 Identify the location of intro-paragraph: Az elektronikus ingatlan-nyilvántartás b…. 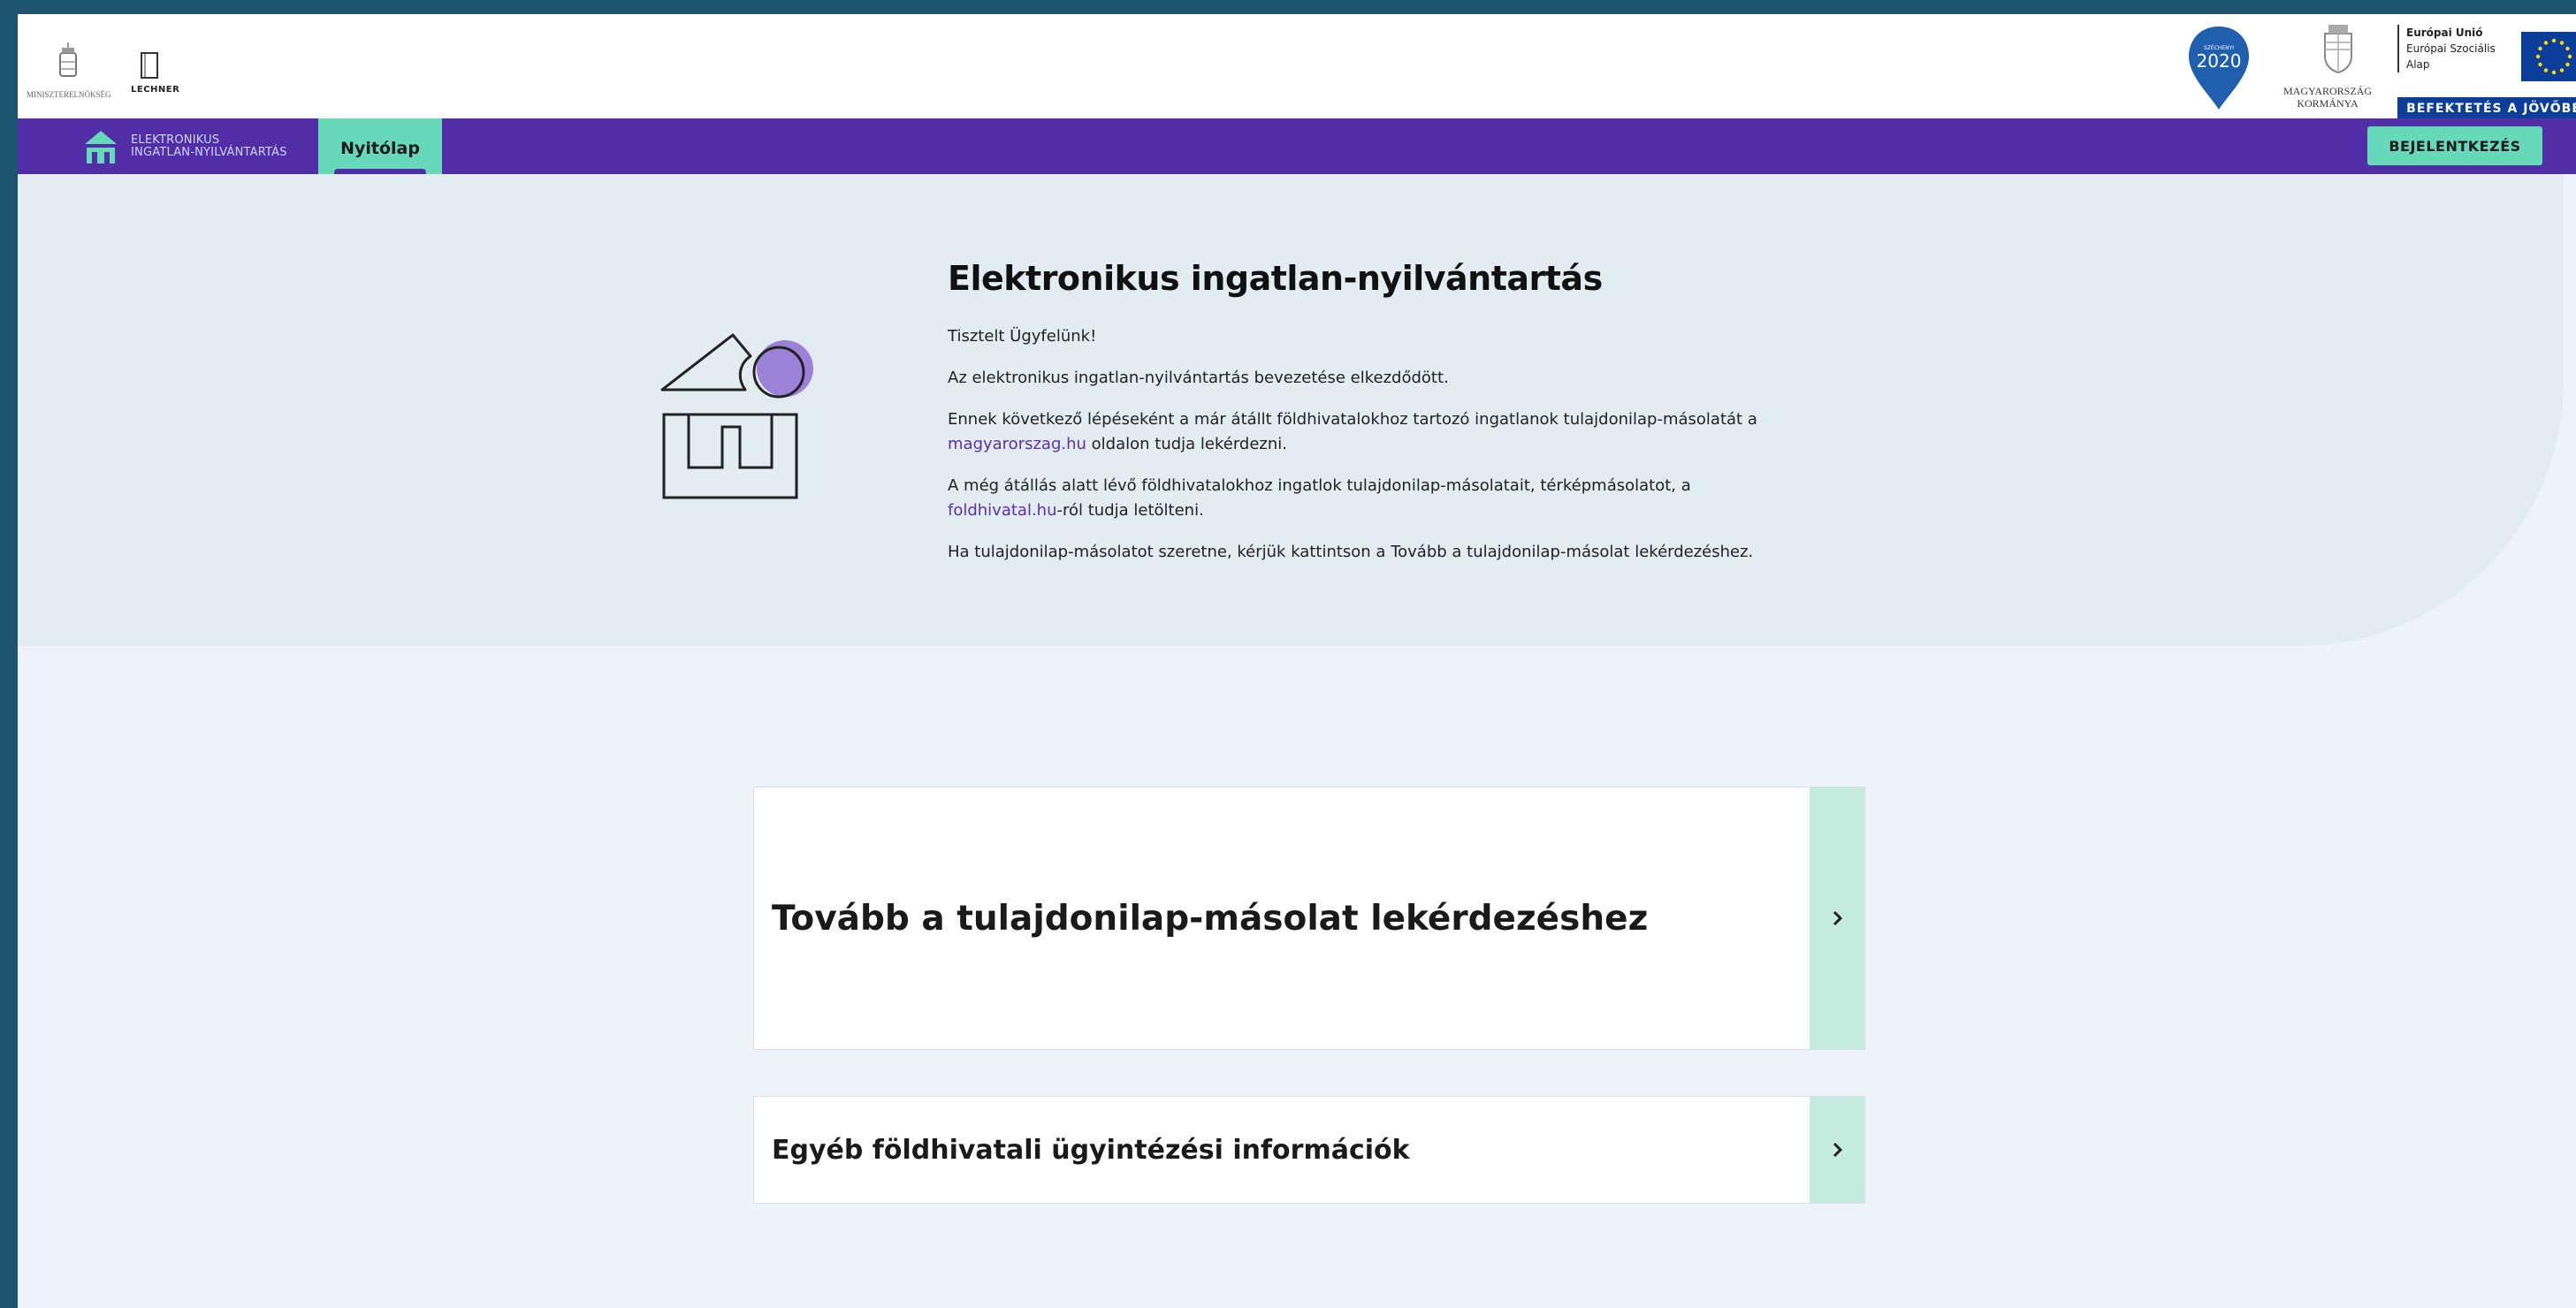
(1198, 378).